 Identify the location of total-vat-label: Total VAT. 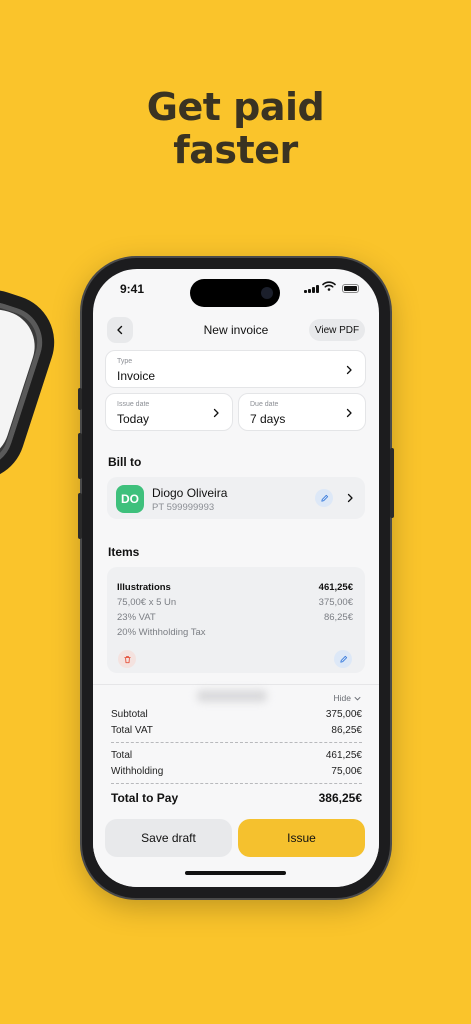
(132, 730).